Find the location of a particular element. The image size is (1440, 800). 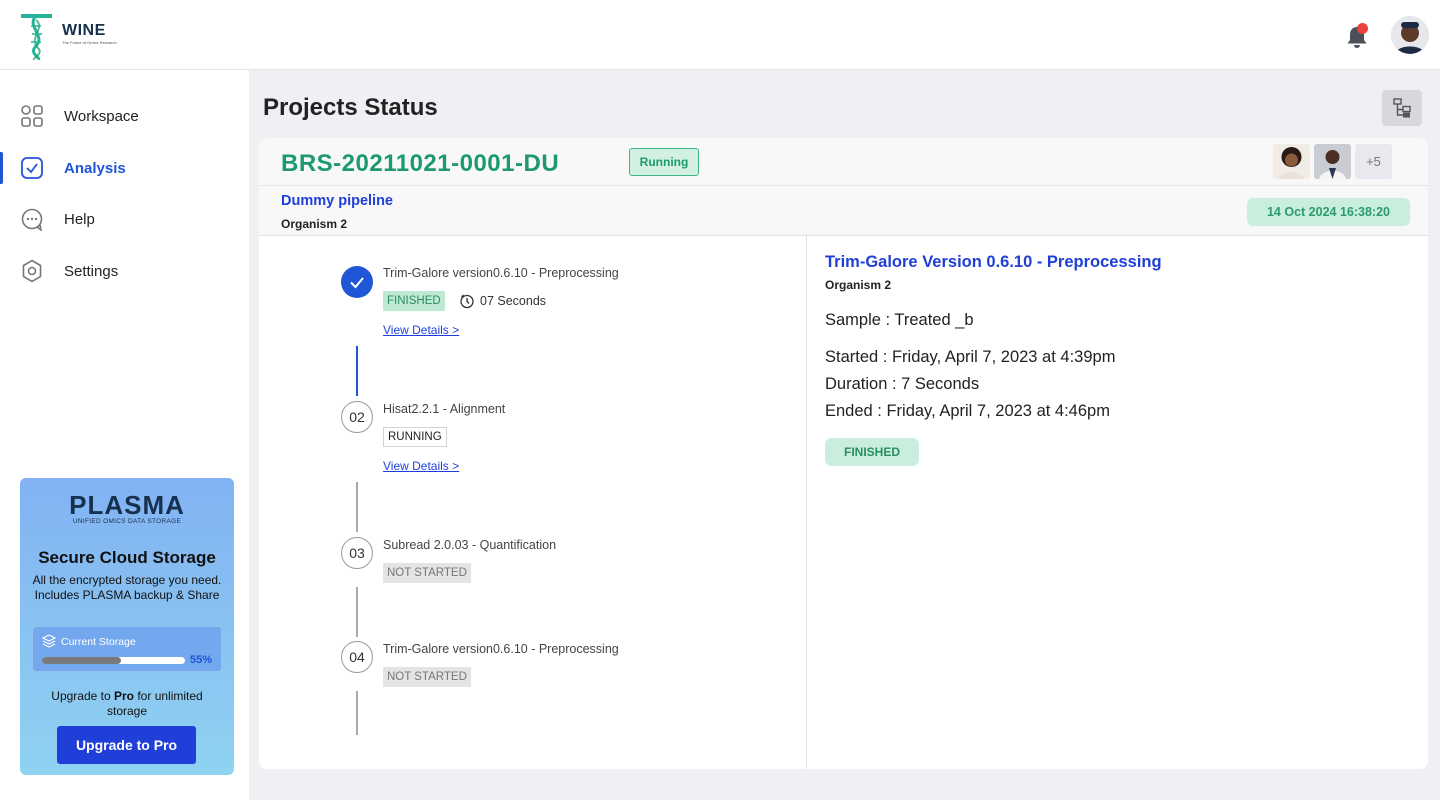

step-number-icon: 04 is located at coordinates (357, 657).